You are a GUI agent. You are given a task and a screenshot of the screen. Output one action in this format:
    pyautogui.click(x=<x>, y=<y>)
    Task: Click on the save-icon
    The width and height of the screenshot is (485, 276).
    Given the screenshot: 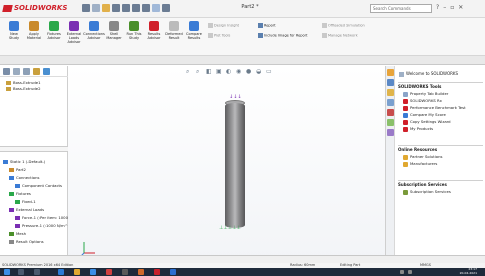 What is the action you would take?
    pyautogui.click(x=116, y=8)
    